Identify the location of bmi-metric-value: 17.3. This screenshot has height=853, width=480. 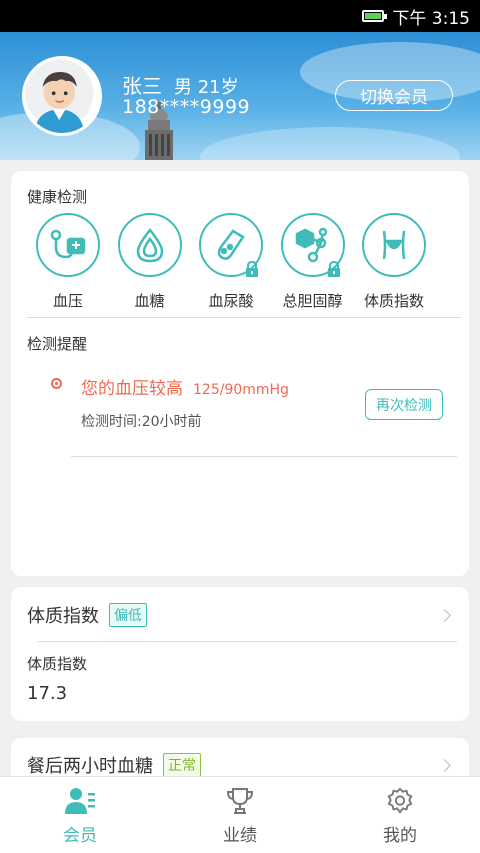
(47, 693).